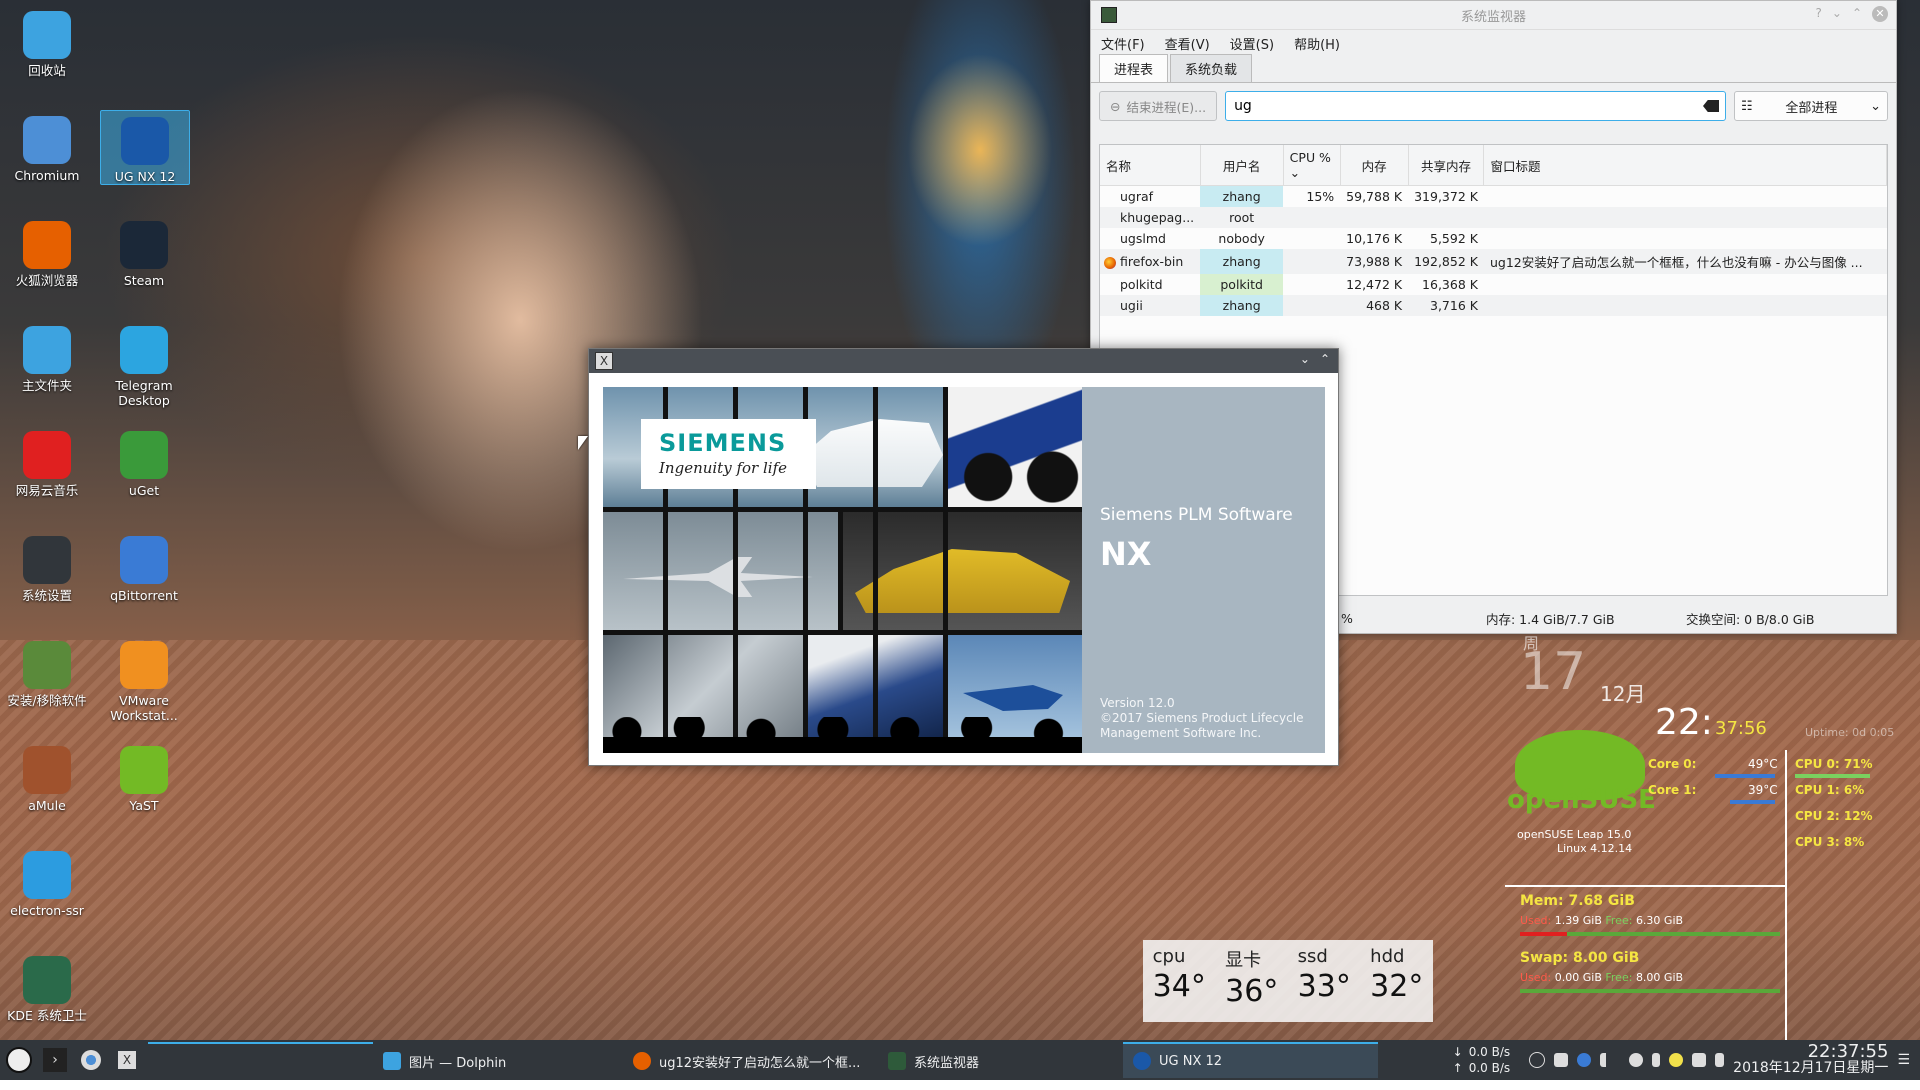 This screenshot has height=1090, width=1920. Describe the element at coordinates (47, 251) in the screenshot. I see `desktop-icon: 火狐浏览器` at that location.